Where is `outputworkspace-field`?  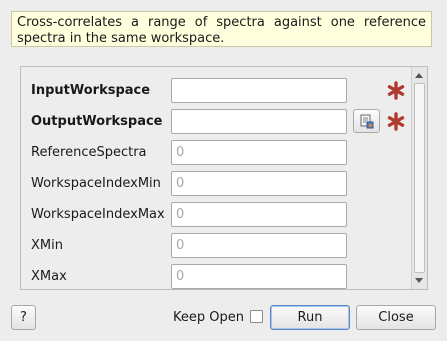
outputworkspace-field is located at coordinates (259, 121).